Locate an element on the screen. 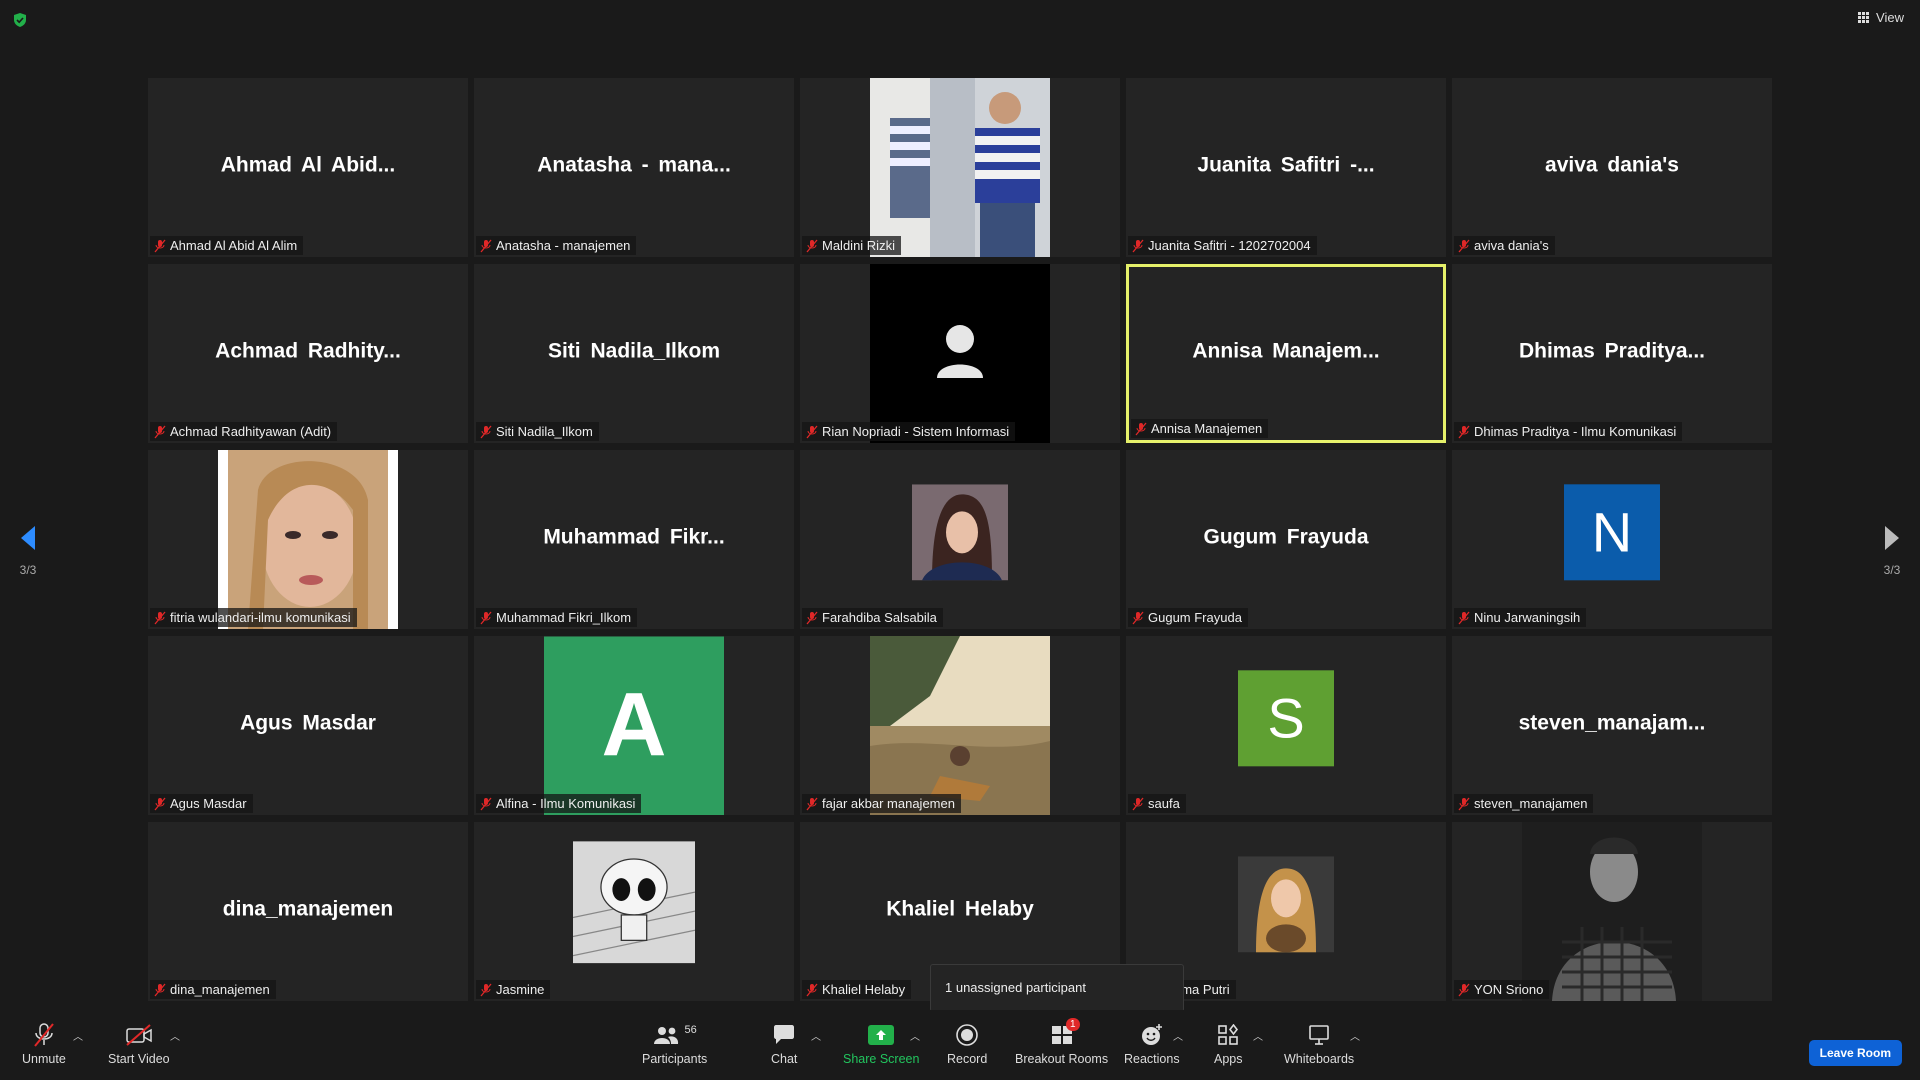  participant-label: Anatasha - manajemen is located at coordinates (556, 245).